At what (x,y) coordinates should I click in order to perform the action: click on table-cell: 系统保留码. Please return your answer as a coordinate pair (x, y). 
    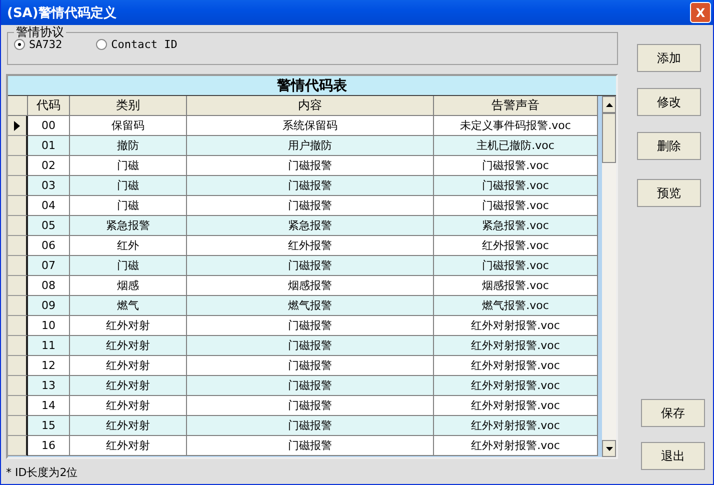
    Looking at the image, I should click on (310, 126).